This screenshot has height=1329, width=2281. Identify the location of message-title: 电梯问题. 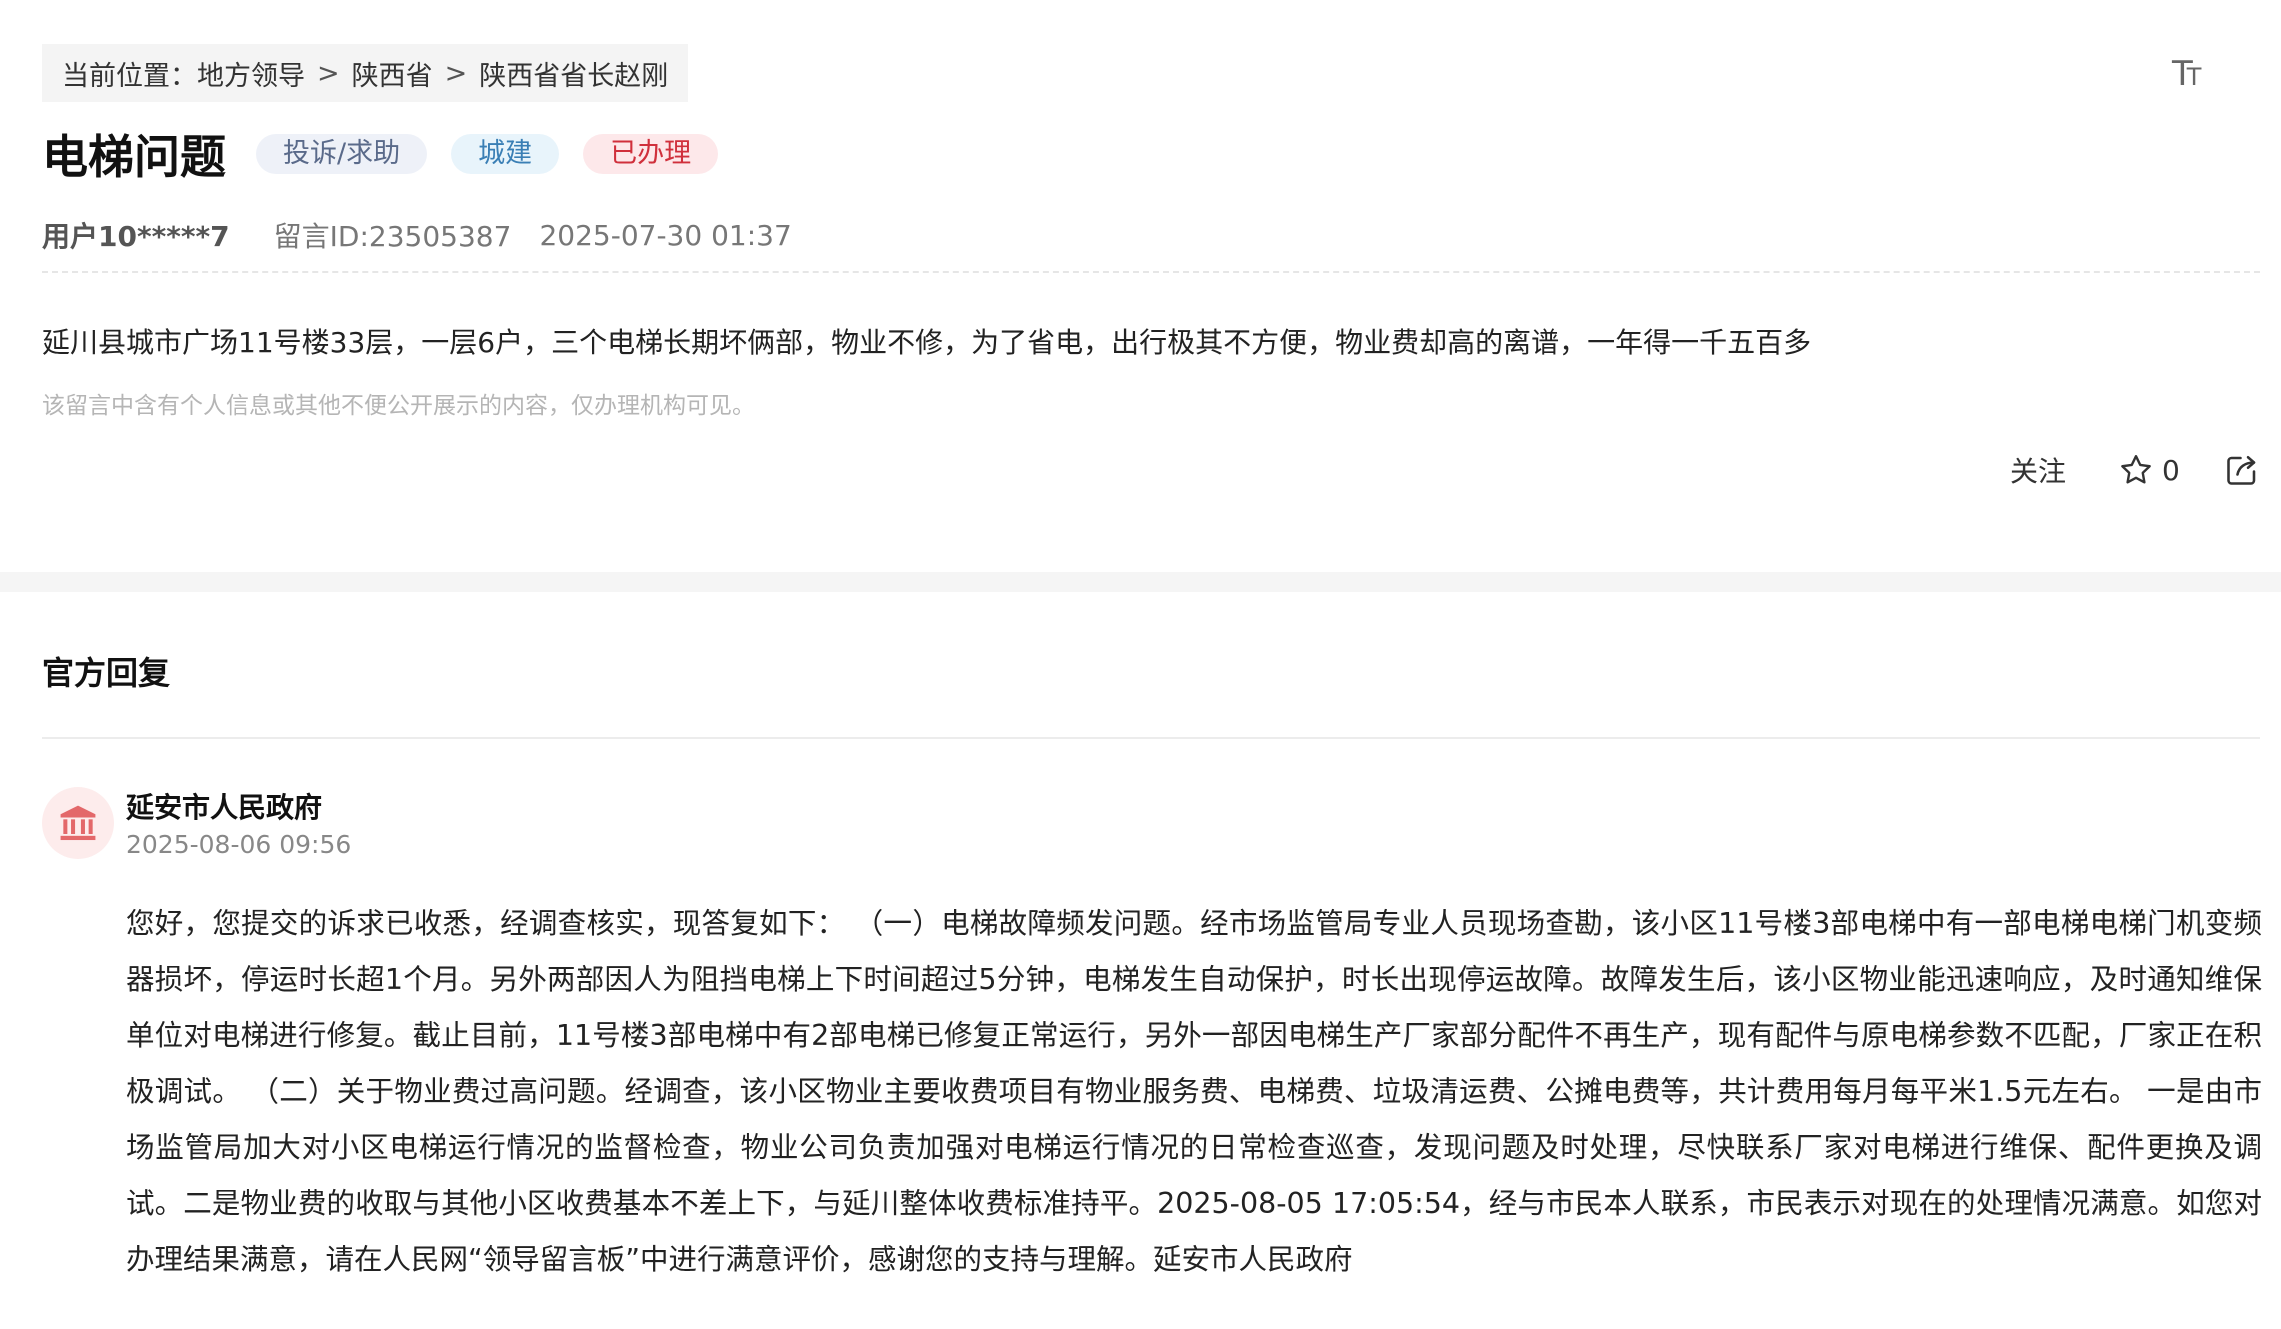
(134, 157).